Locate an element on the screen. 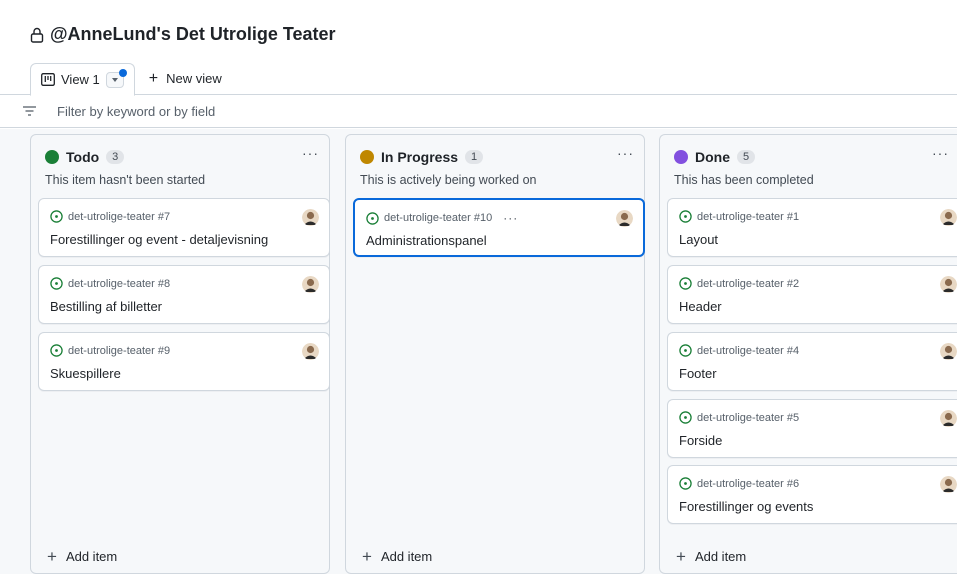  card-reference-text: det-utrolige-teater #6 is located at coordinates (748, 484).